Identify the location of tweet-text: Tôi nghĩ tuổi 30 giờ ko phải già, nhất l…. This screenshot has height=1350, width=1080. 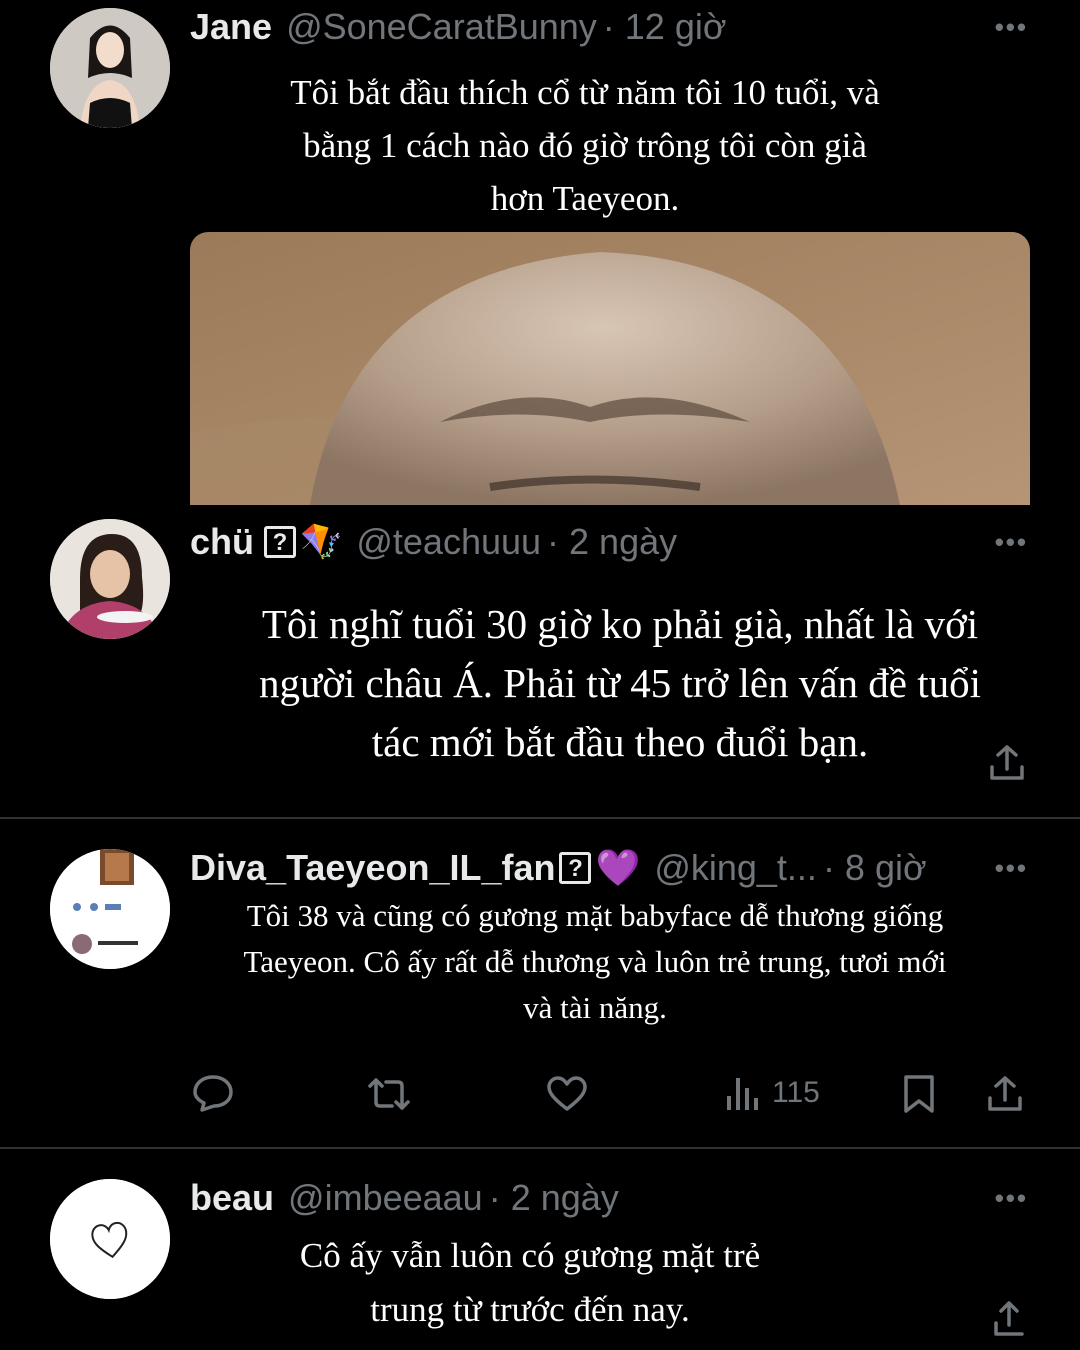
(620, 683).